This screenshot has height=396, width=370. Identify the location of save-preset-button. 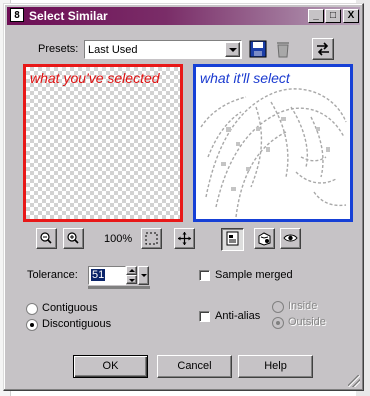
(258, 49).